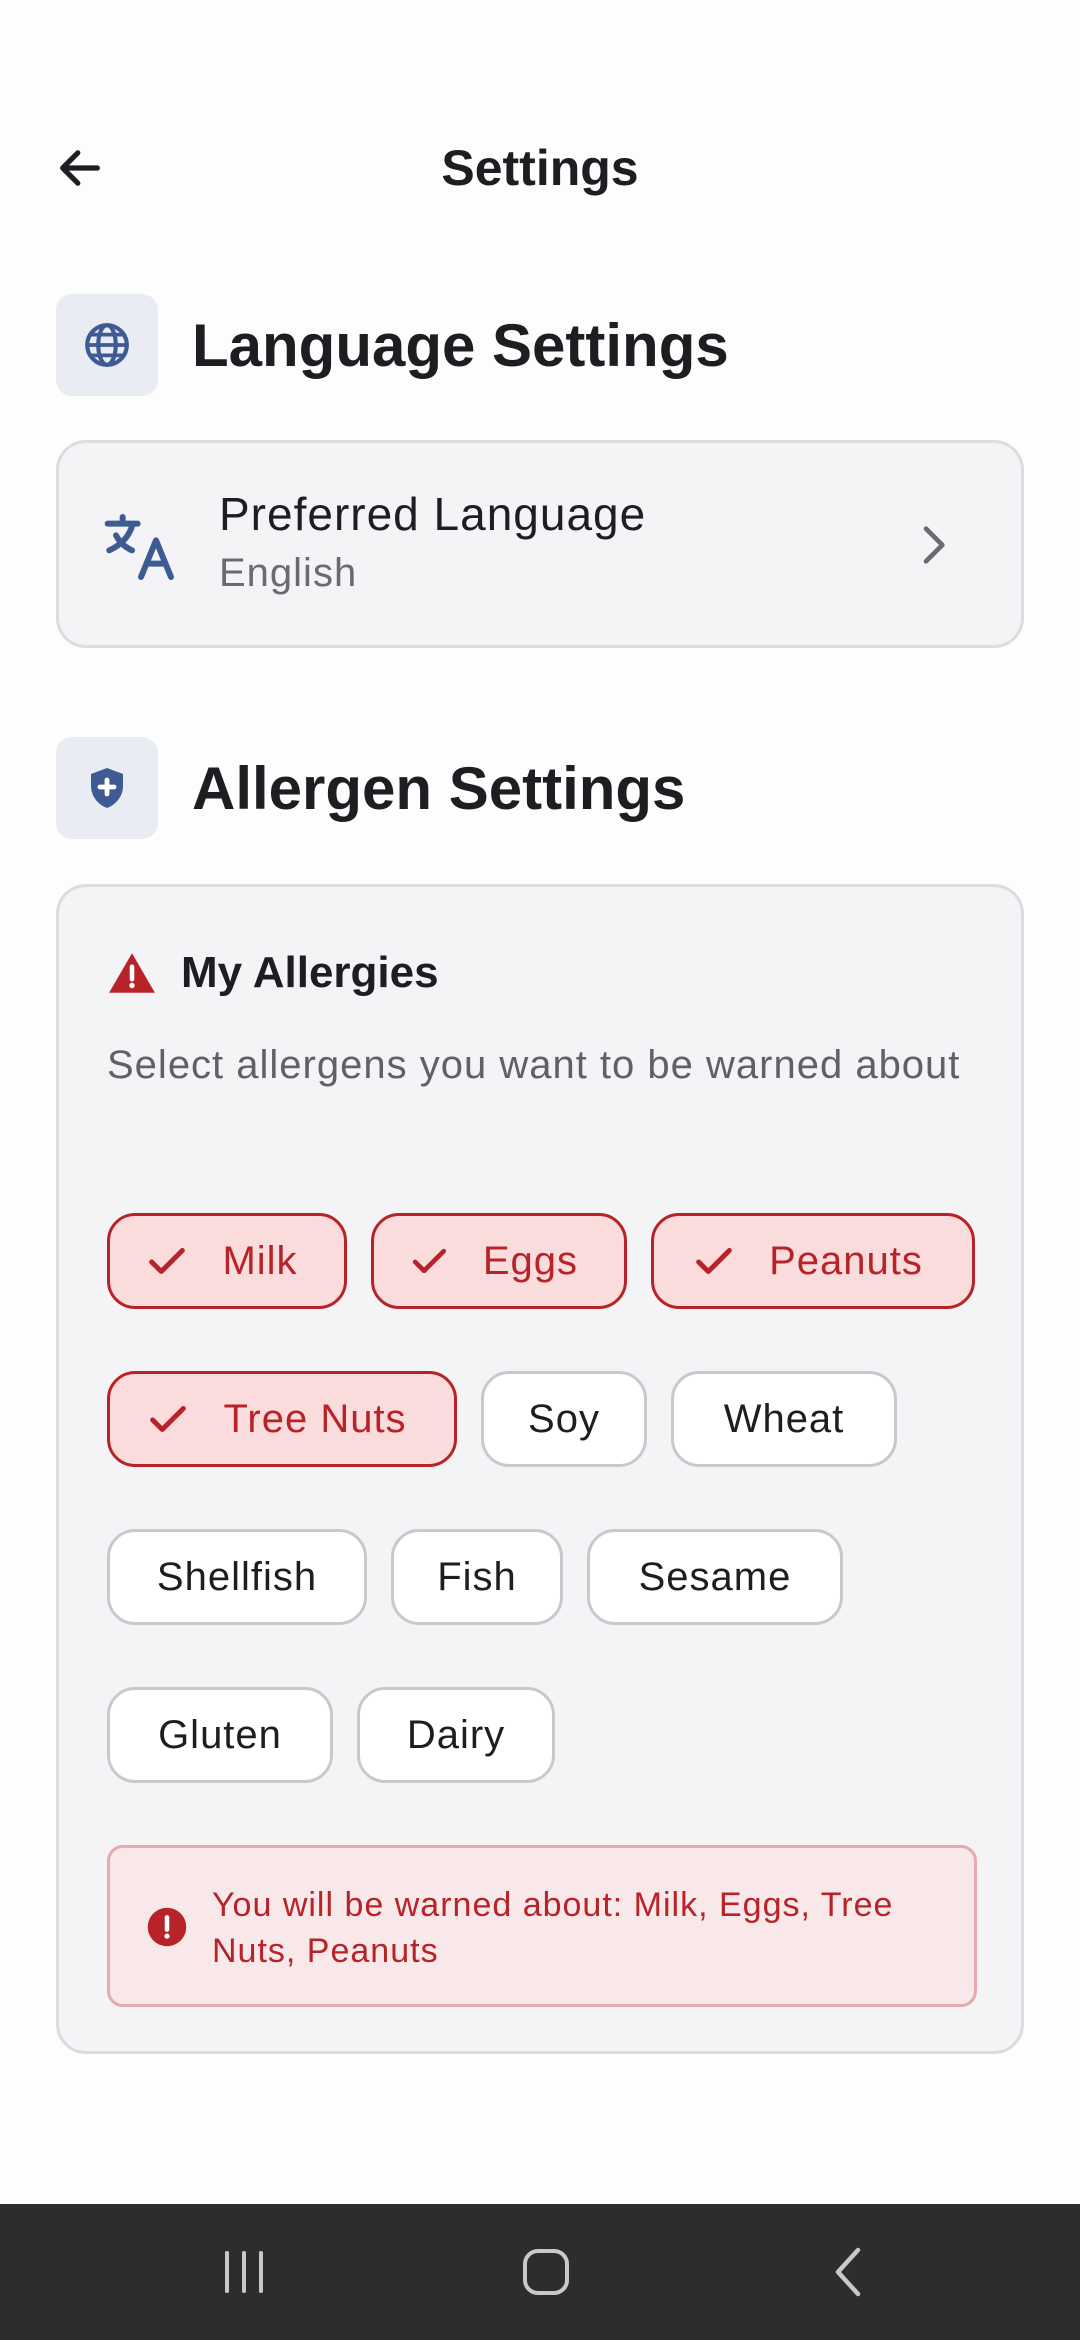  Describe the element at coordinates (460, 345) in the screenshot. I see `language-section-title: Language Settings` at that location.